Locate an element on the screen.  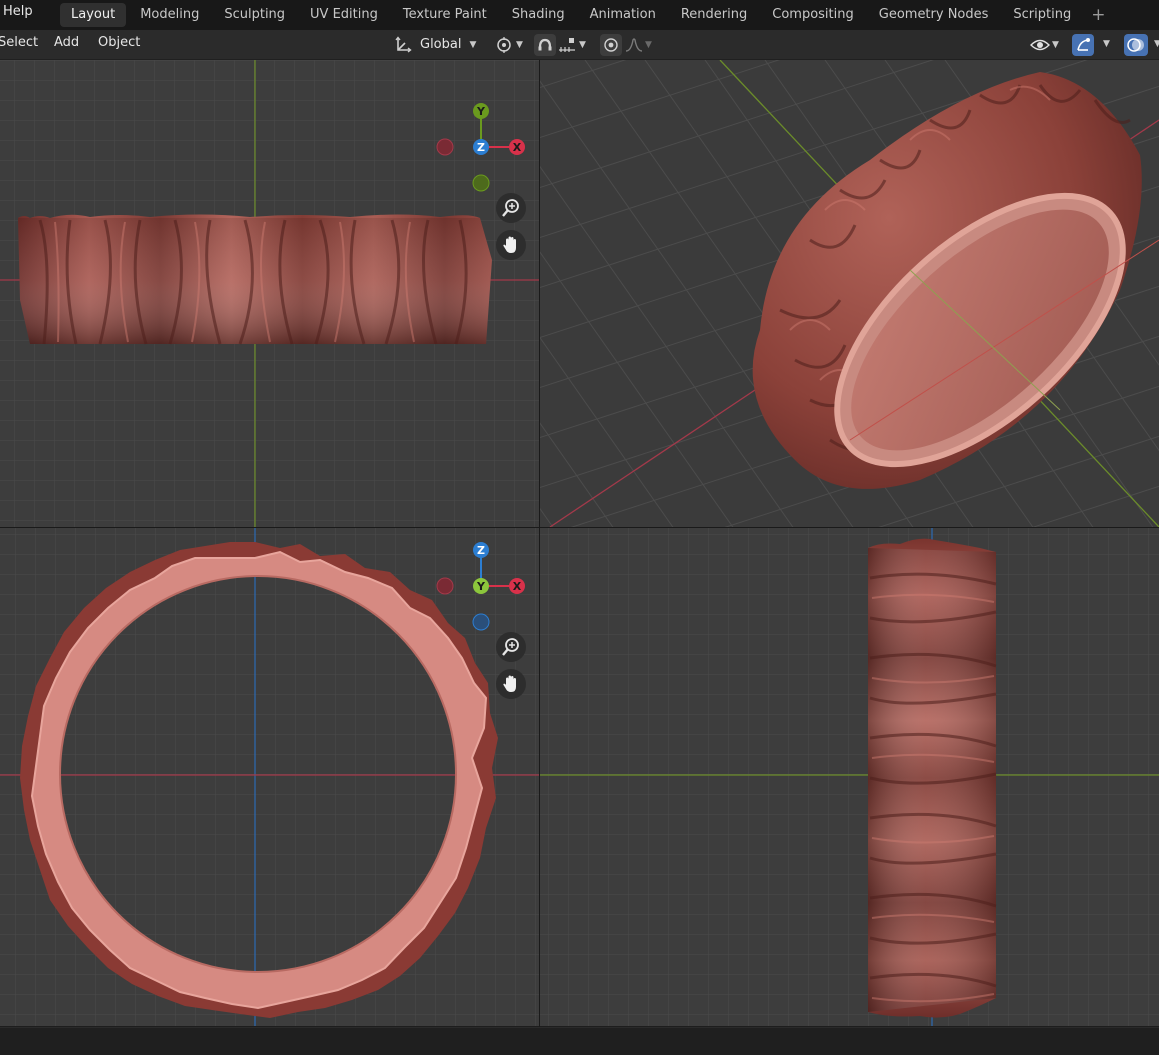
tab-sculpting: Sculpting is located at coordinates (254, 15).